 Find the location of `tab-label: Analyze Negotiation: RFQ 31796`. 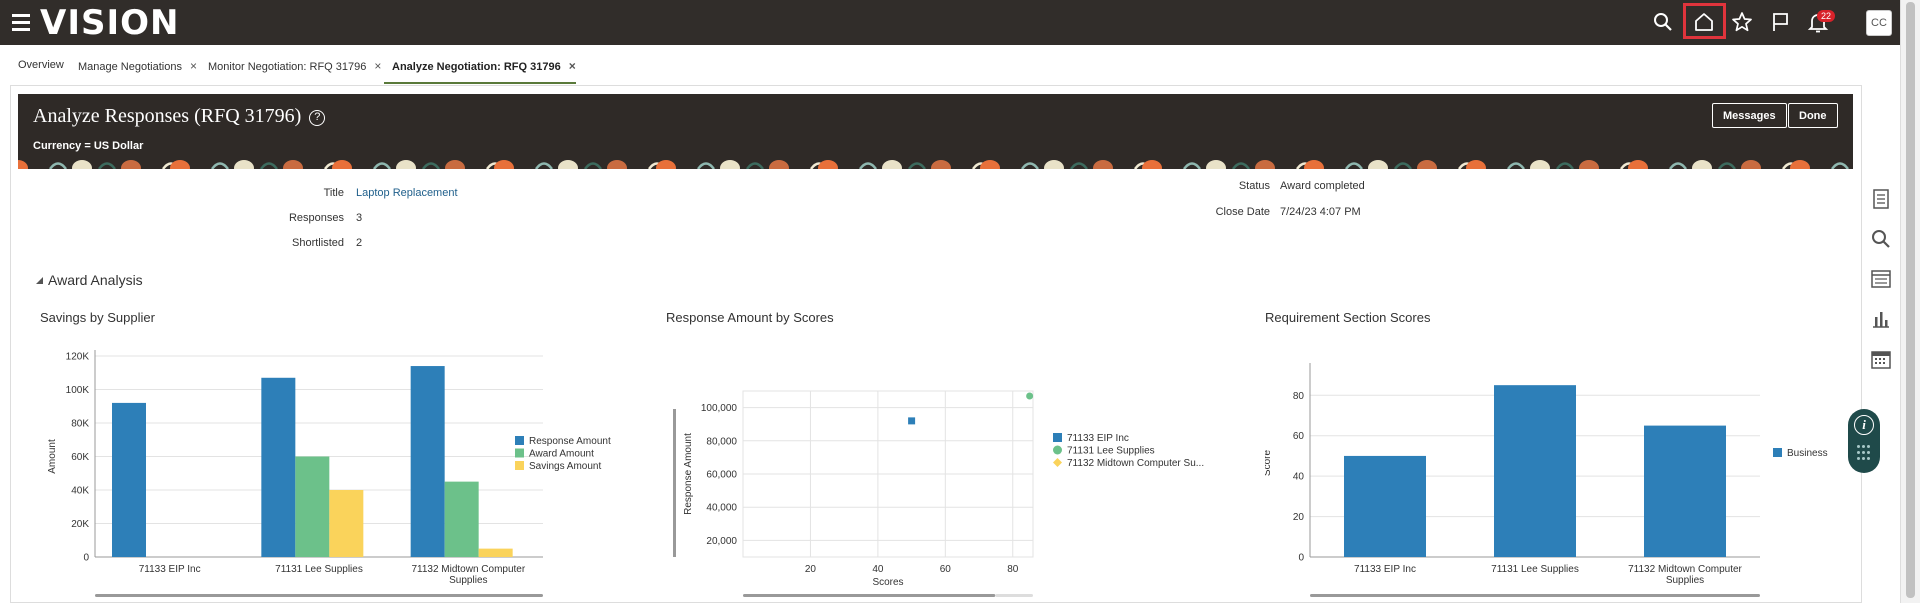

tab-label: Analyze Negotiation: RFQ 31796 is located at coordinates (476, 67).